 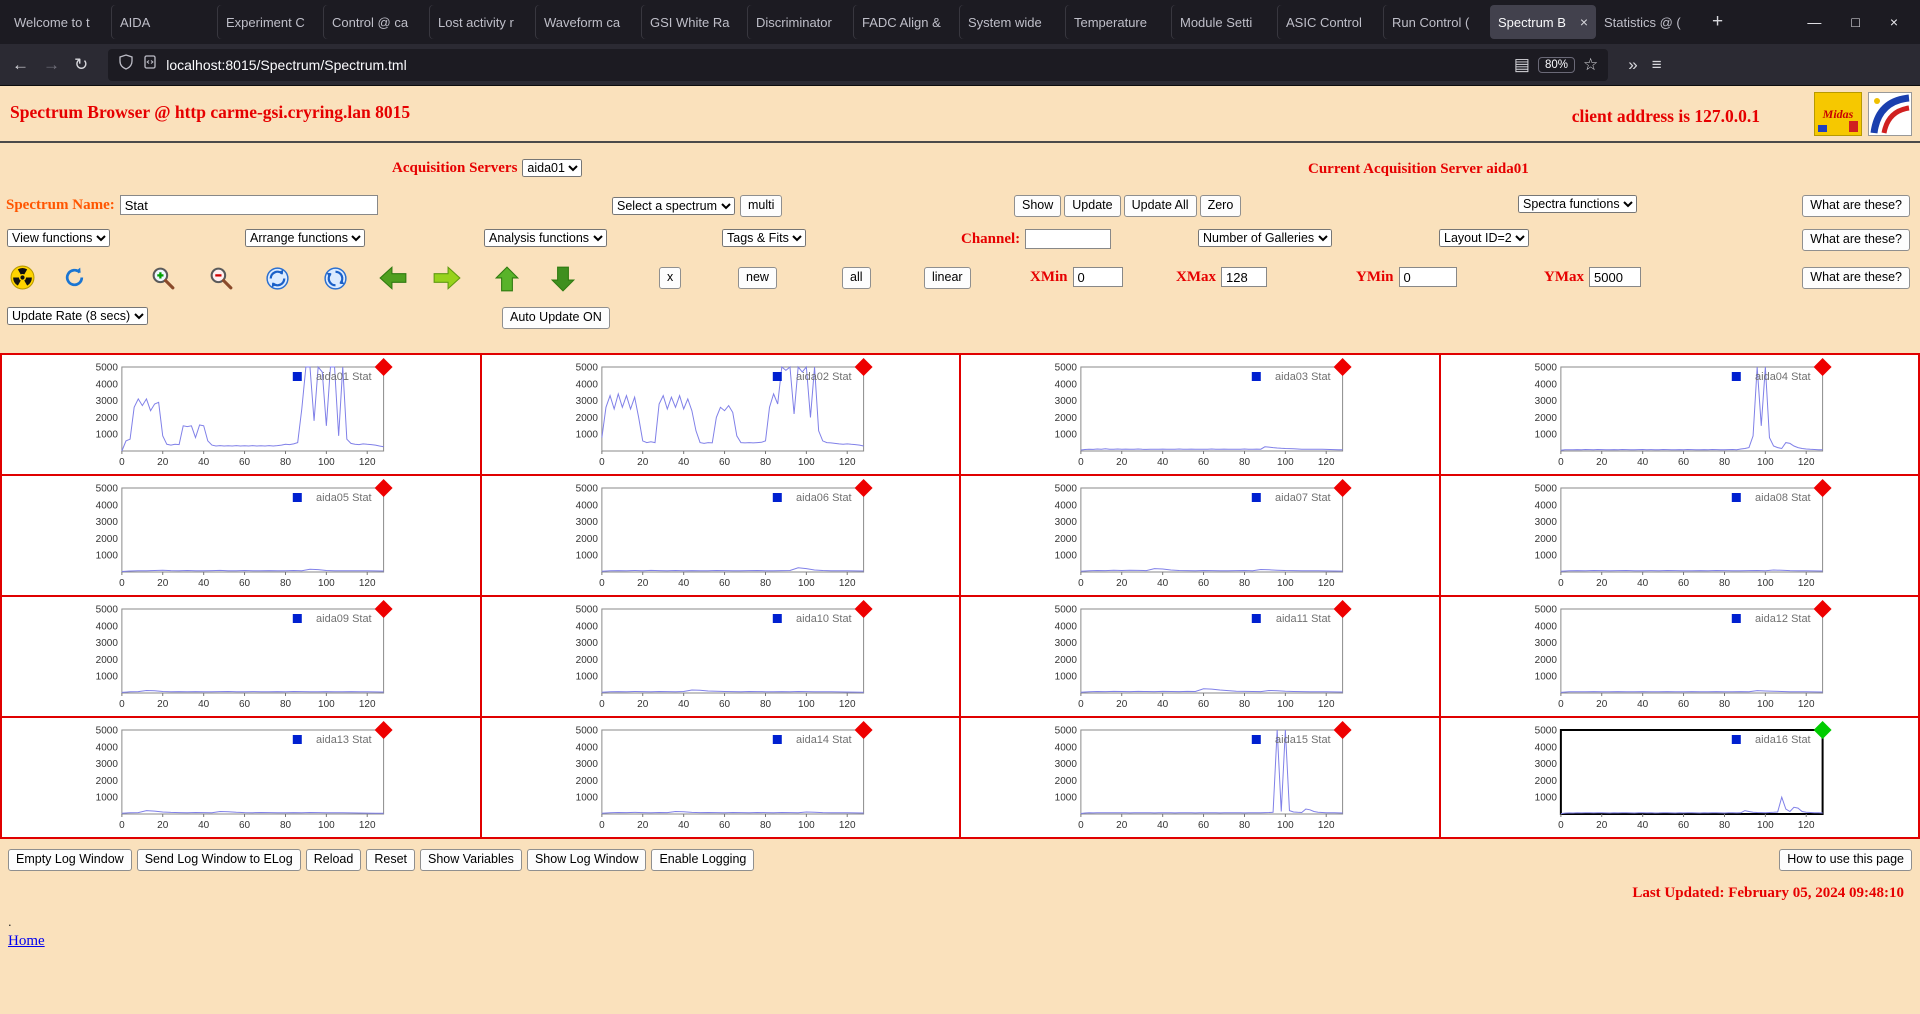 I want to click on tab-title: Temperature, so click(x=1110, y=22).